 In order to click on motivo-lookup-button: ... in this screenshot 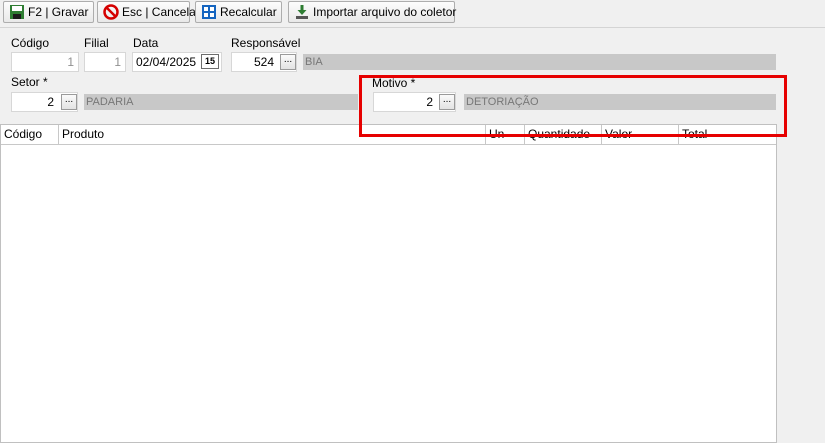, I will do `click(447, 102)`.